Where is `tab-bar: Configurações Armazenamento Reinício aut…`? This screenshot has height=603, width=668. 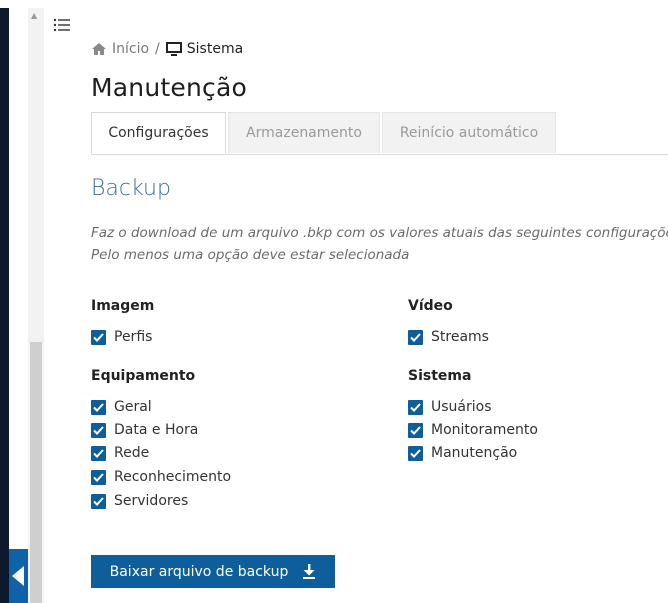
tab-bar: Configurações Armazenamento Reinício aut… is located at coordinates (379, 133).